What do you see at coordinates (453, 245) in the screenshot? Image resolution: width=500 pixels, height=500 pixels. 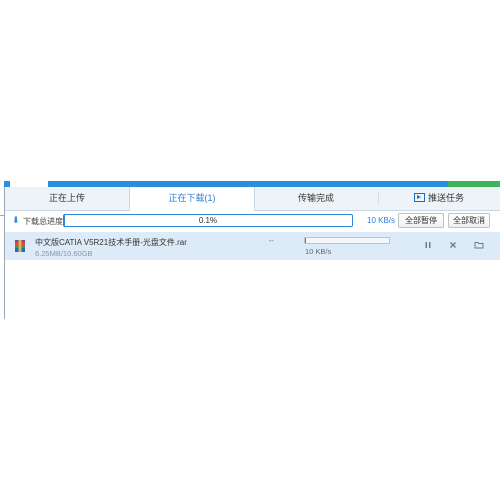 I see `close-icon` at bounding box center [453, 245].